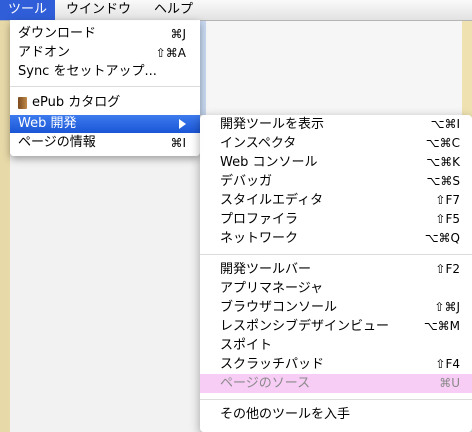  Describe the element at coordinates (336, 345) in the screenshot. I see `submenu-item-eyedropper: スポイト` at that location.